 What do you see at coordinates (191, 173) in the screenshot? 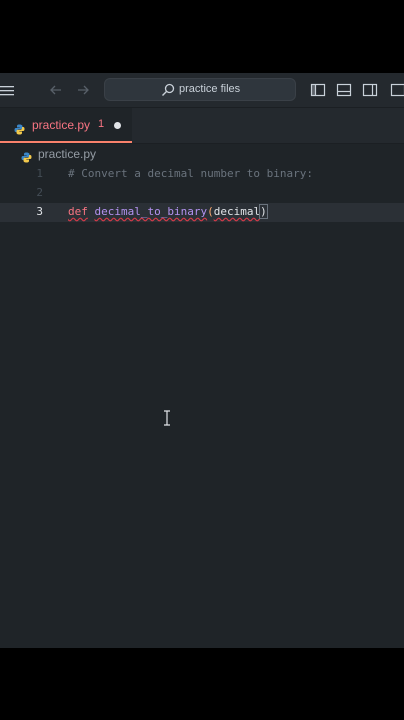
I see `comment-token: # Convert a decimal number to binary:` at bounding box center [191, 173].